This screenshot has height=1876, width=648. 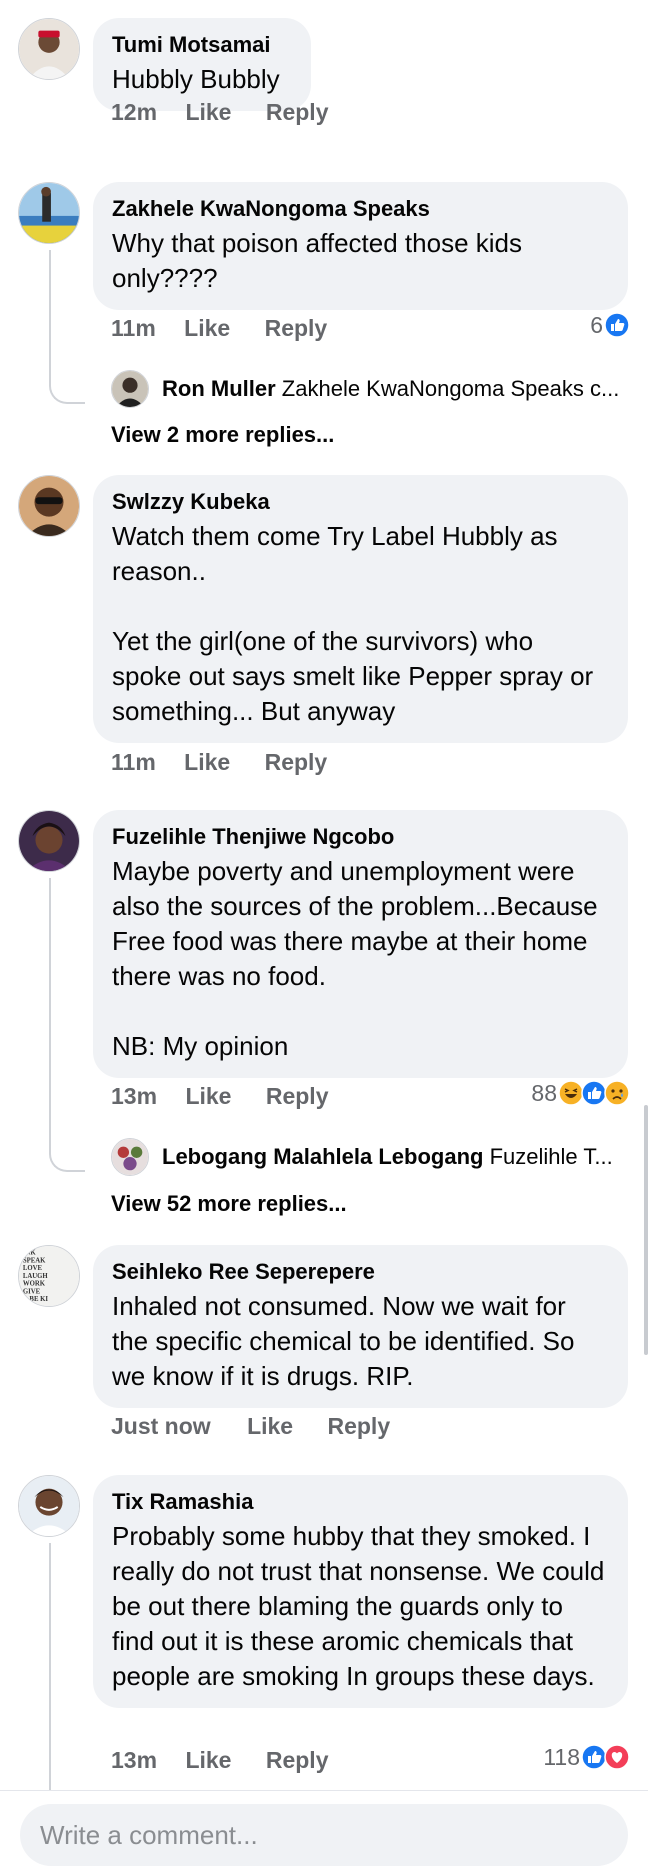 What do you see at coordinates (359, 837) in the screenshot?
I see `commenter-name: Fuzelihle Thenjiwe Ngcobo` at bounding box center [359, 837].